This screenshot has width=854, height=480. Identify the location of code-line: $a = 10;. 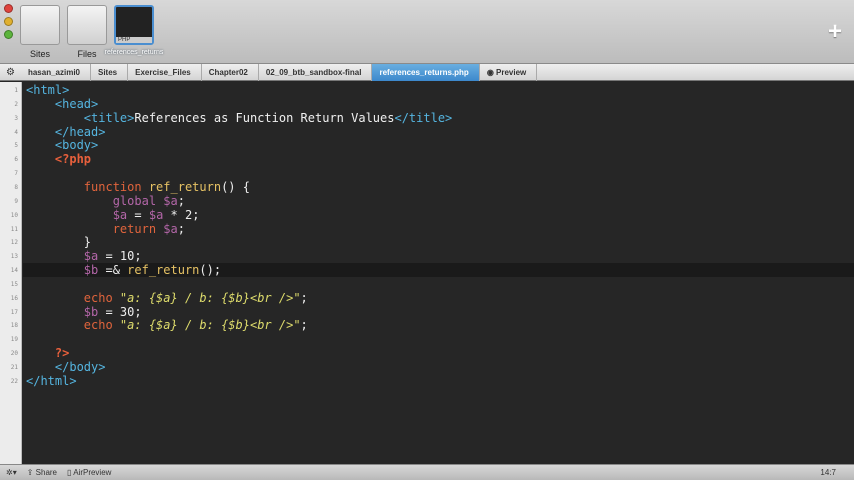
(84, 256).